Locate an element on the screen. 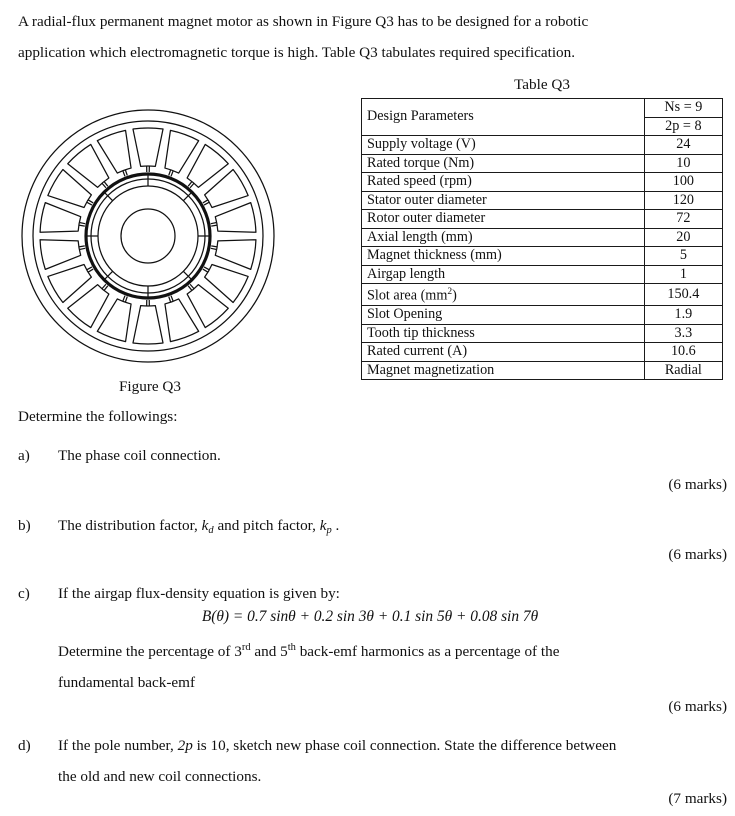  stator-slots is located at coordinates (148, 236).